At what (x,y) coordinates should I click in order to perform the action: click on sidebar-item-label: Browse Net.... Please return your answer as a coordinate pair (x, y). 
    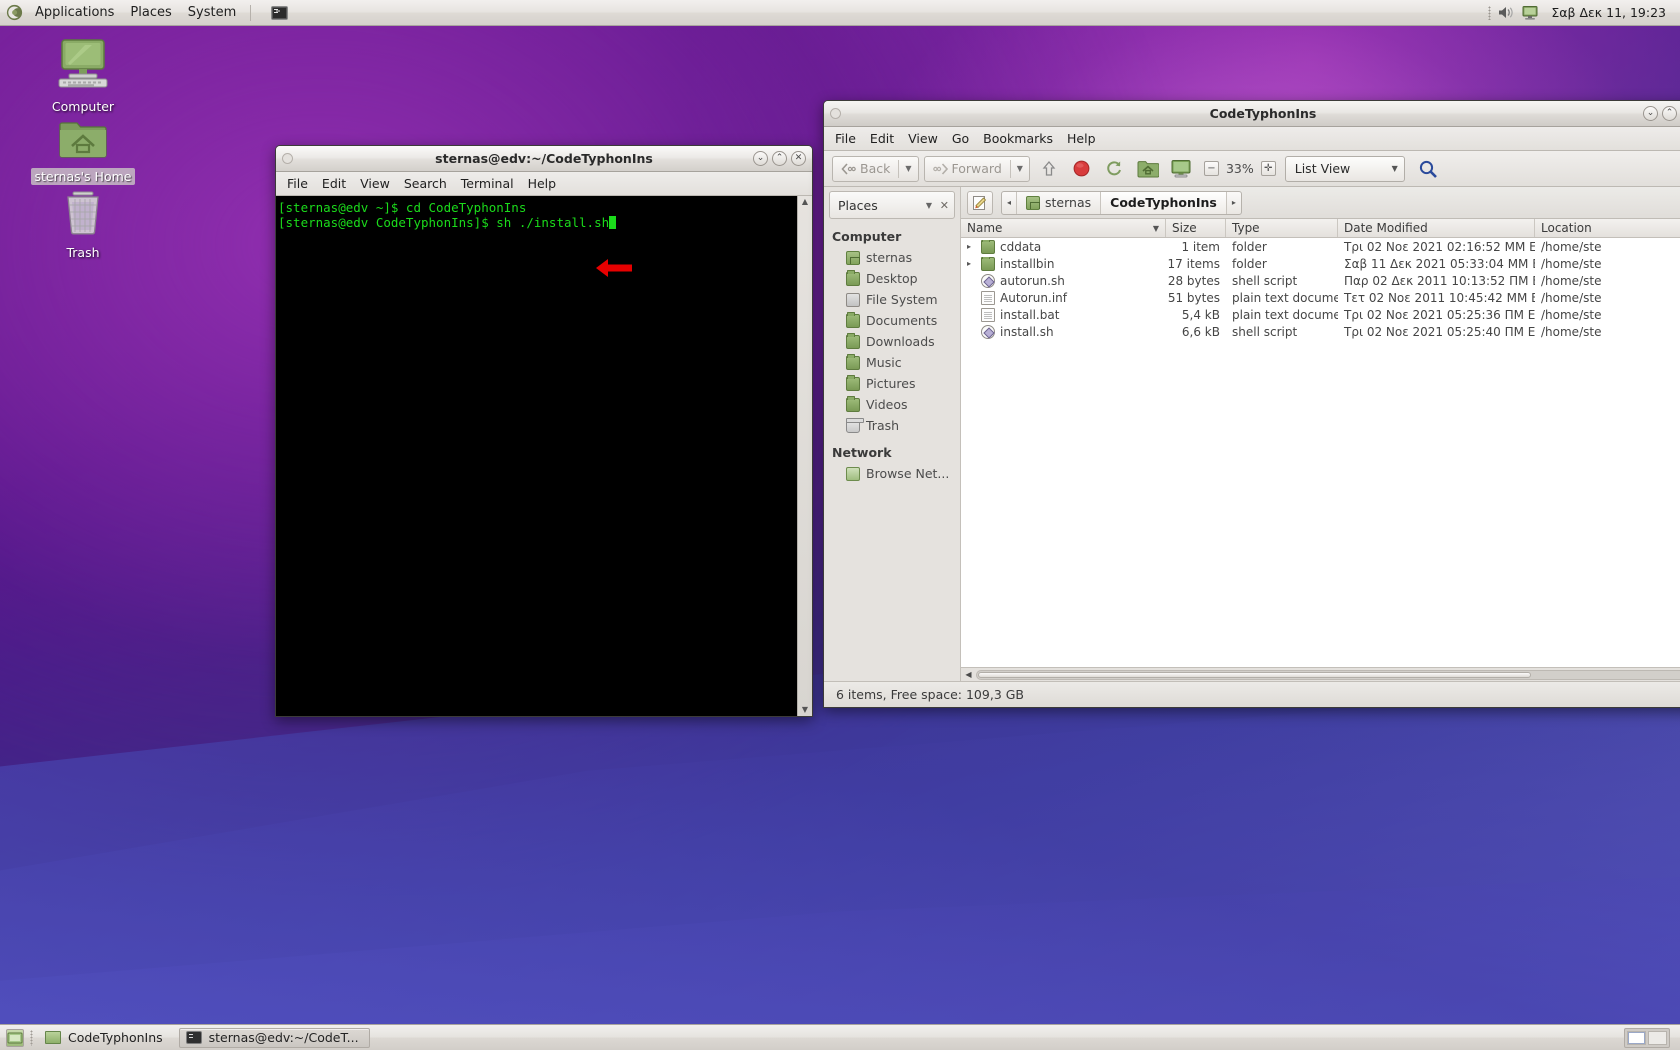
    Looking at the image, I should click on (908, 473).